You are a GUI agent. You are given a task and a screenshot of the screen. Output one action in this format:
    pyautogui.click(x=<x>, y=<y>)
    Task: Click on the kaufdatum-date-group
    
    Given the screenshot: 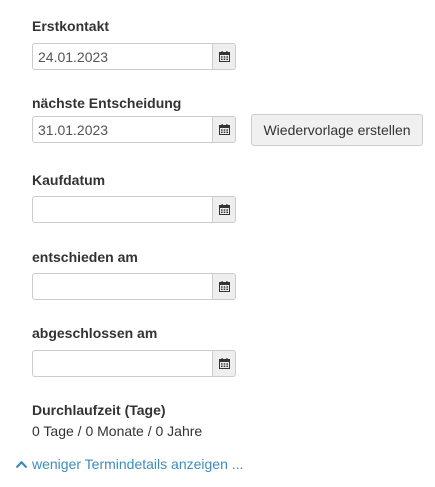 What is the action you would take?
    pyautogui.click(x=134, y=209)
    